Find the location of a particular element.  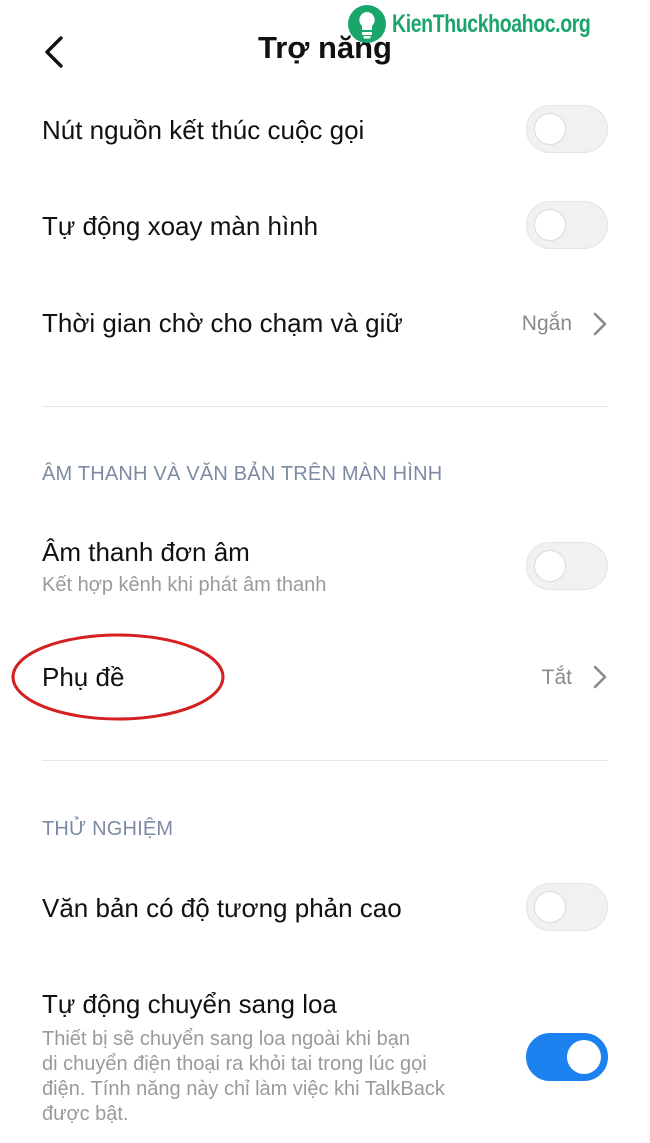

watermark: KienThuckhoahoc.org is located at coordinates (496, 24).